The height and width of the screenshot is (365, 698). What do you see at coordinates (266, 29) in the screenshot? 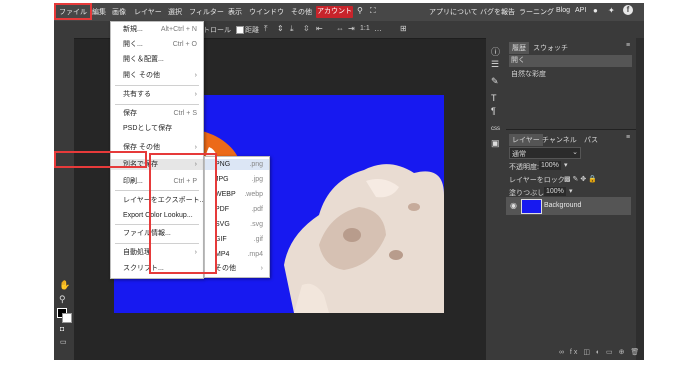
I see `align-top-icon: ⤒` at bounding box center [266, 29].